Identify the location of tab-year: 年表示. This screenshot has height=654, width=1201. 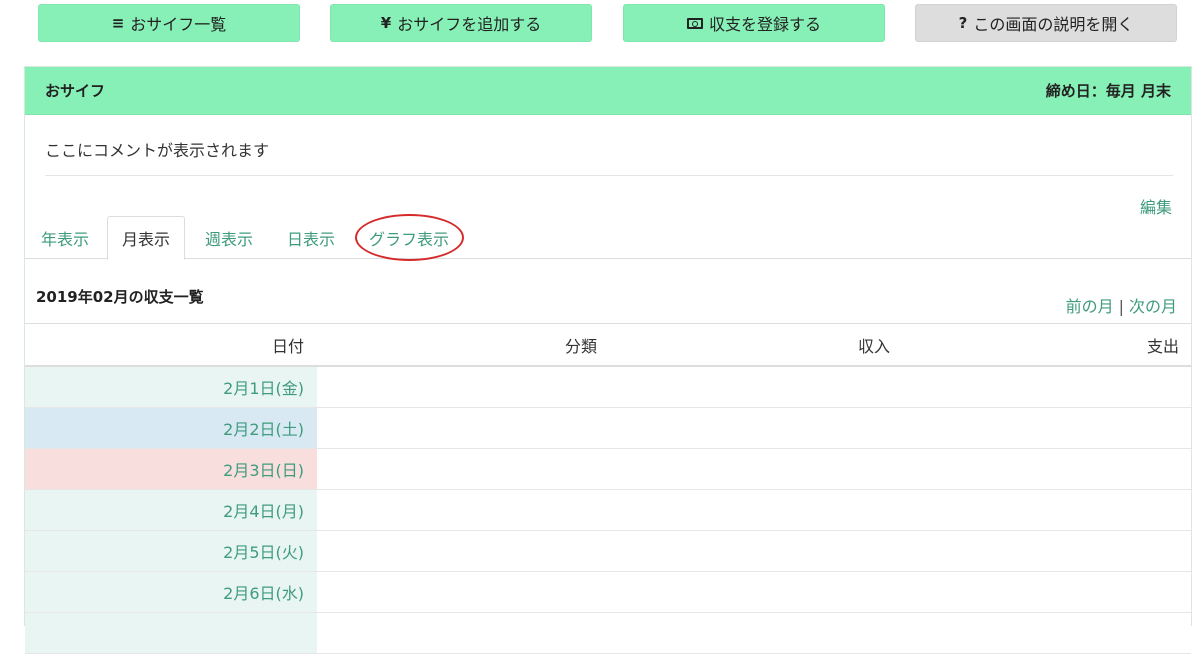
(65, 237).